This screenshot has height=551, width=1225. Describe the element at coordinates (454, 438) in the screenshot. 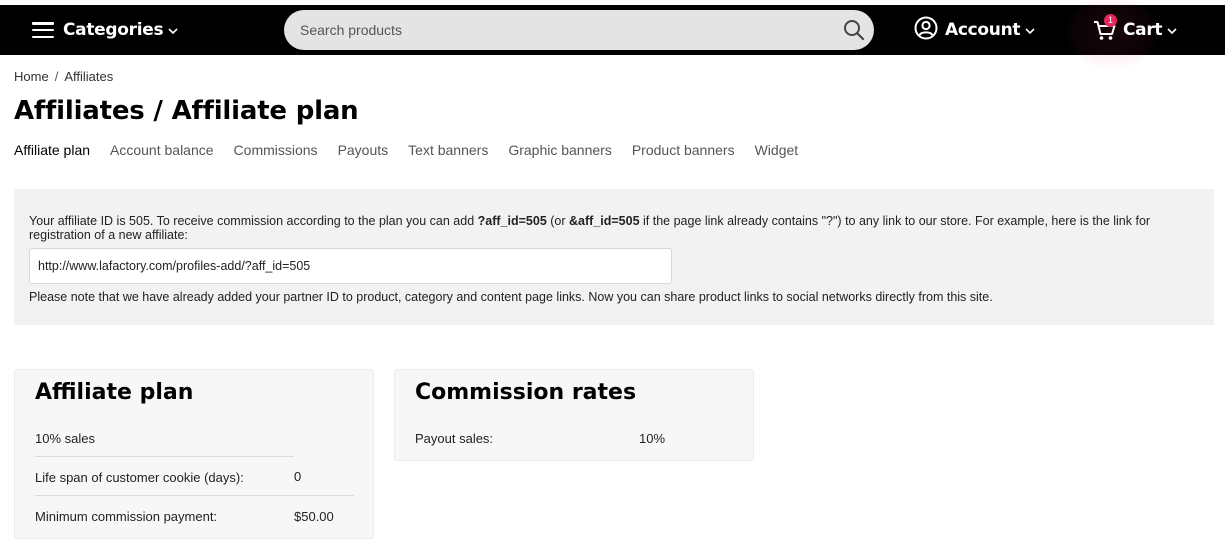

I see `payout-sales-label: Payout sales:` at that location.